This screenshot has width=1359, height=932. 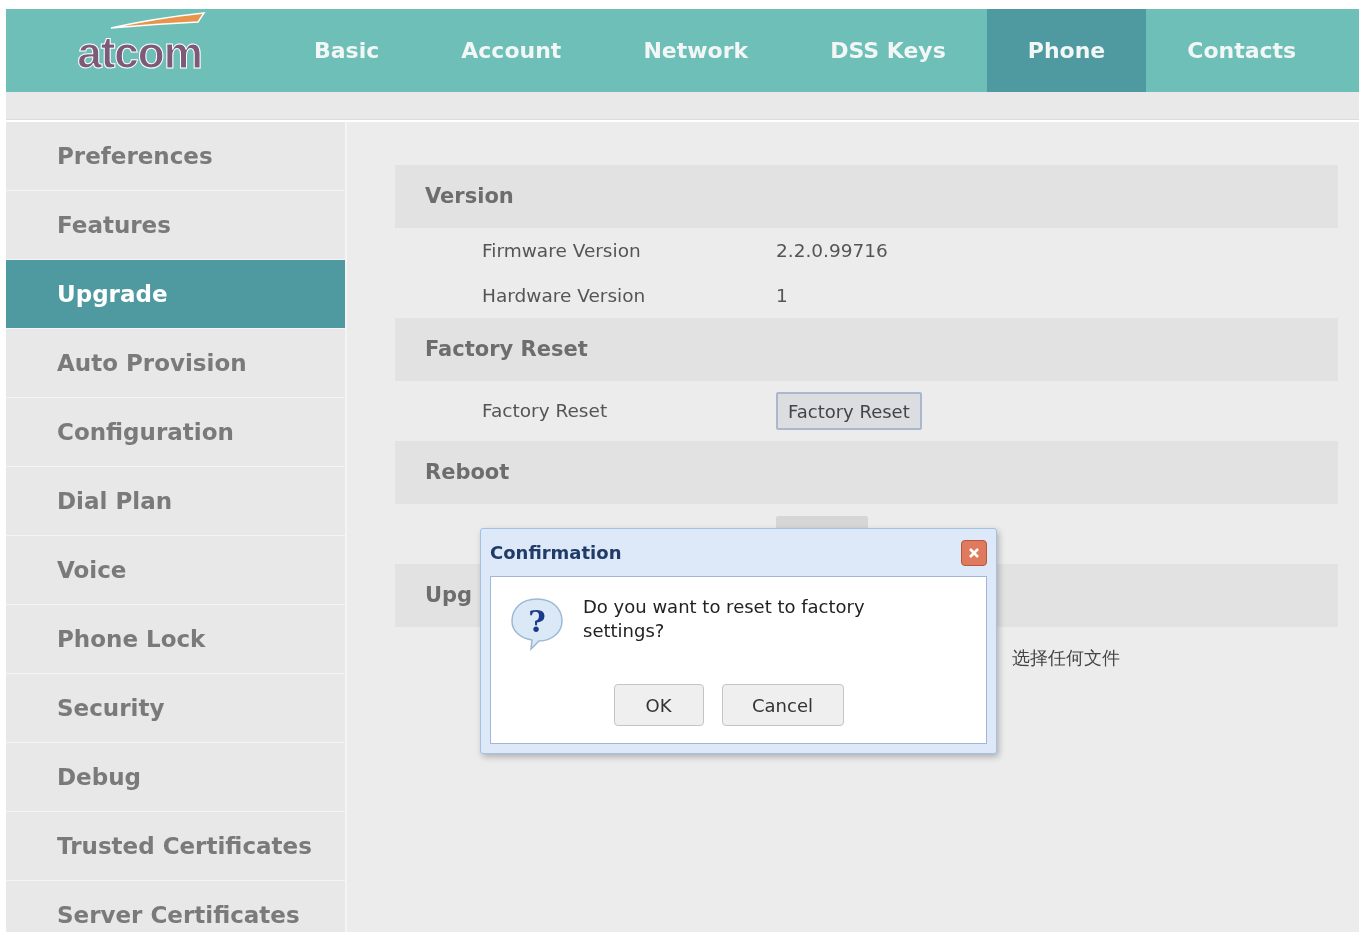 What do you see at coordinates (347, 50) in the screenshot?
I see `nav-tab: Basic` at bounding box center [347, 50].